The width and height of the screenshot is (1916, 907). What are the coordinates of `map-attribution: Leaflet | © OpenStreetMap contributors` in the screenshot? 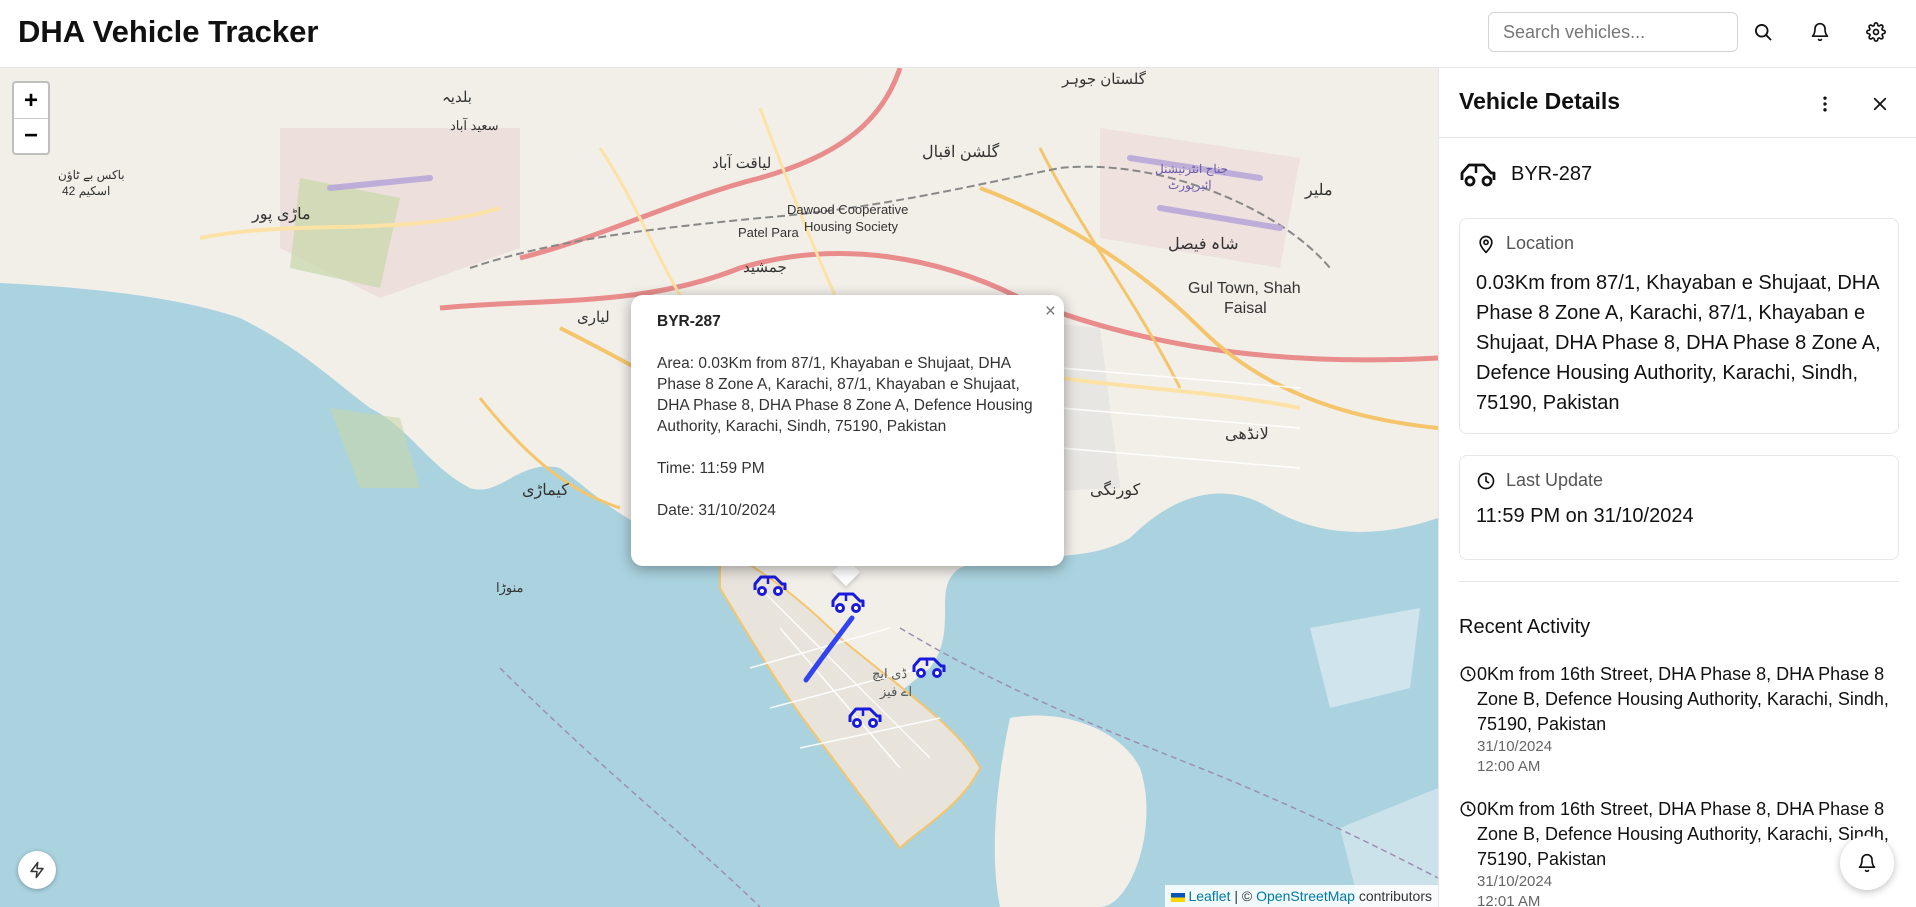 It's located at (1301, 896).